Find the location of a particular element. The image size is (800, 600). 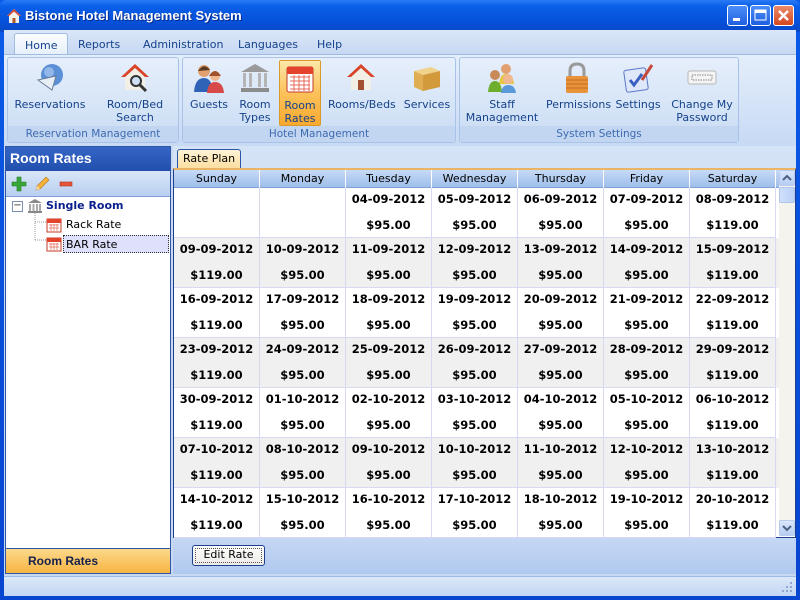

tab-languages: Languages is located at coordinates (268, 43).